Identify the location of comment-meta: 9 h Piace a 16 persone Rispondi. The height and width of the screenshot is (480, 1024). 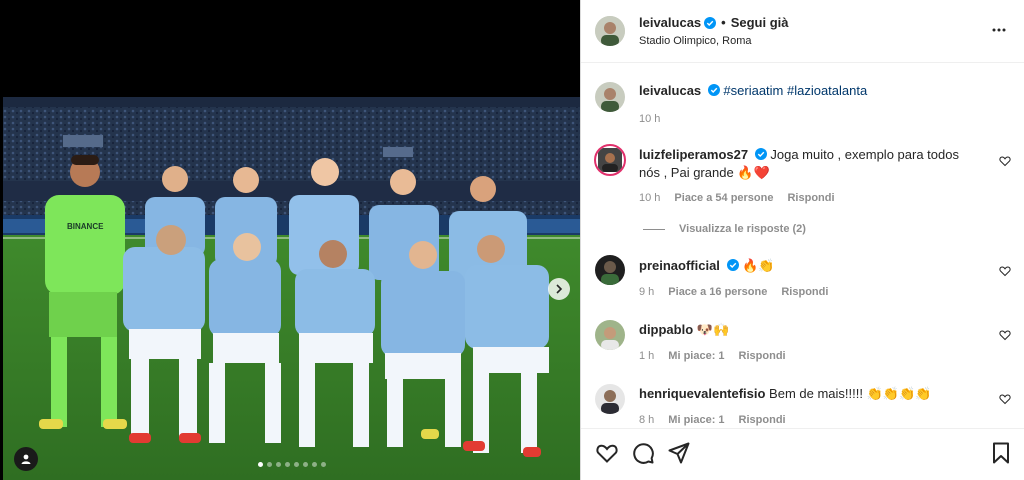
(733, 292).